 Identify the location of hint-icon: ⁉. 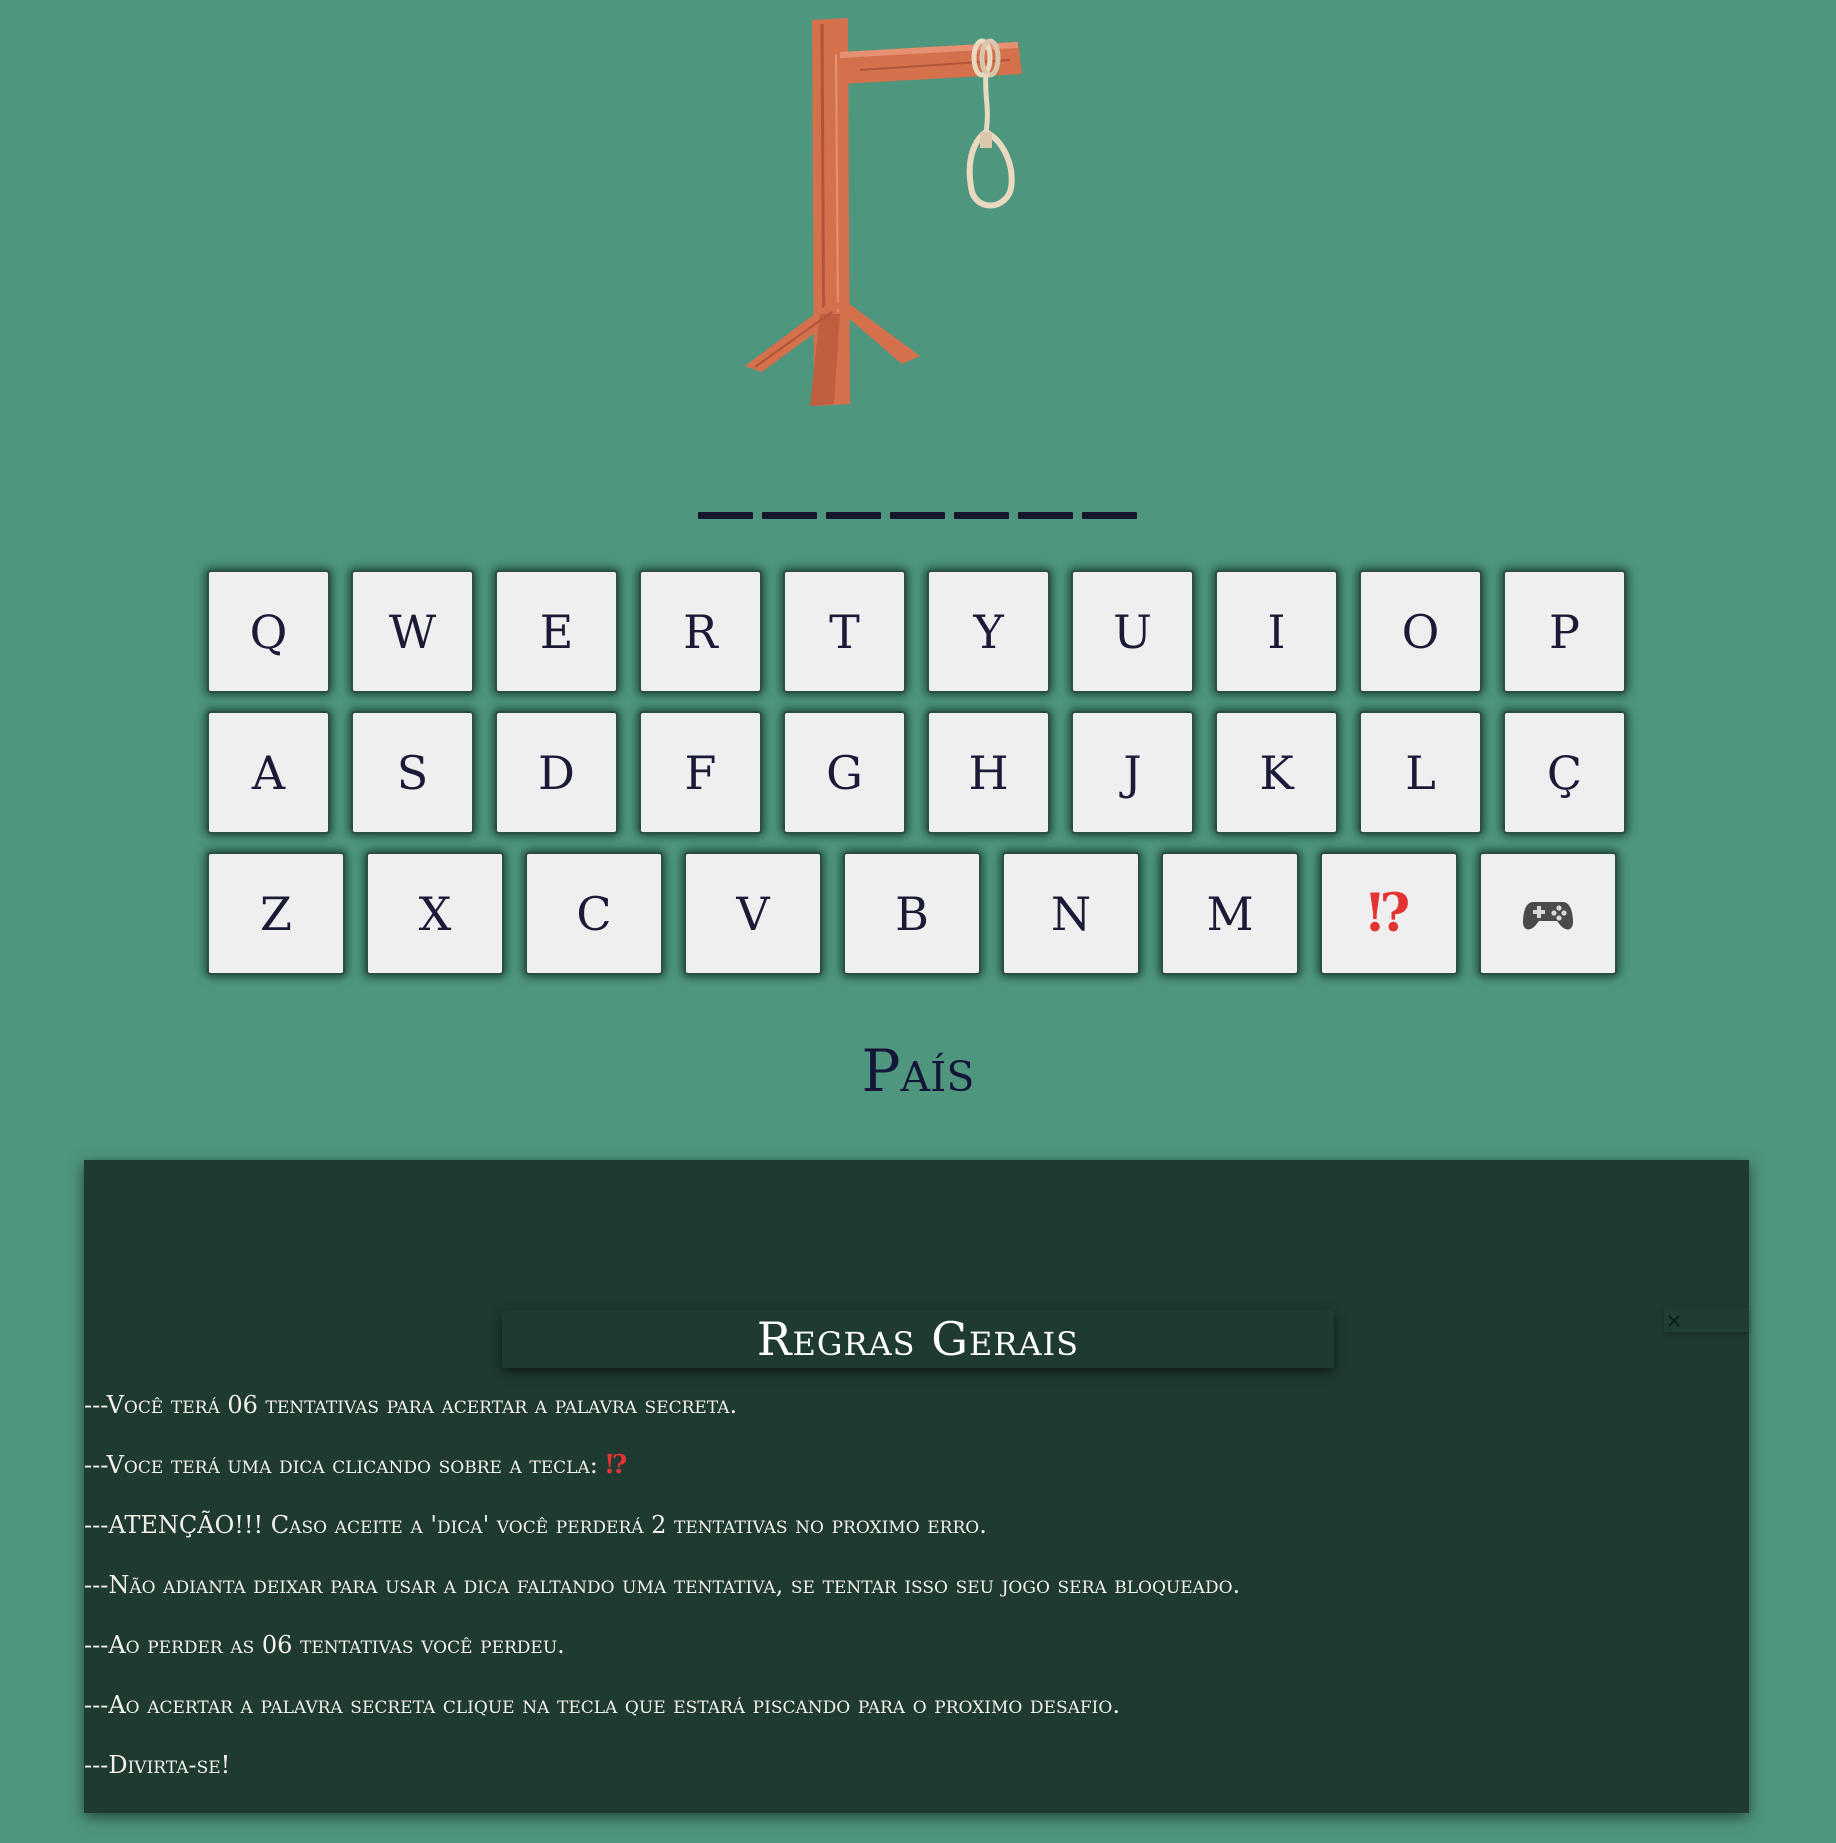
(616, 1465).